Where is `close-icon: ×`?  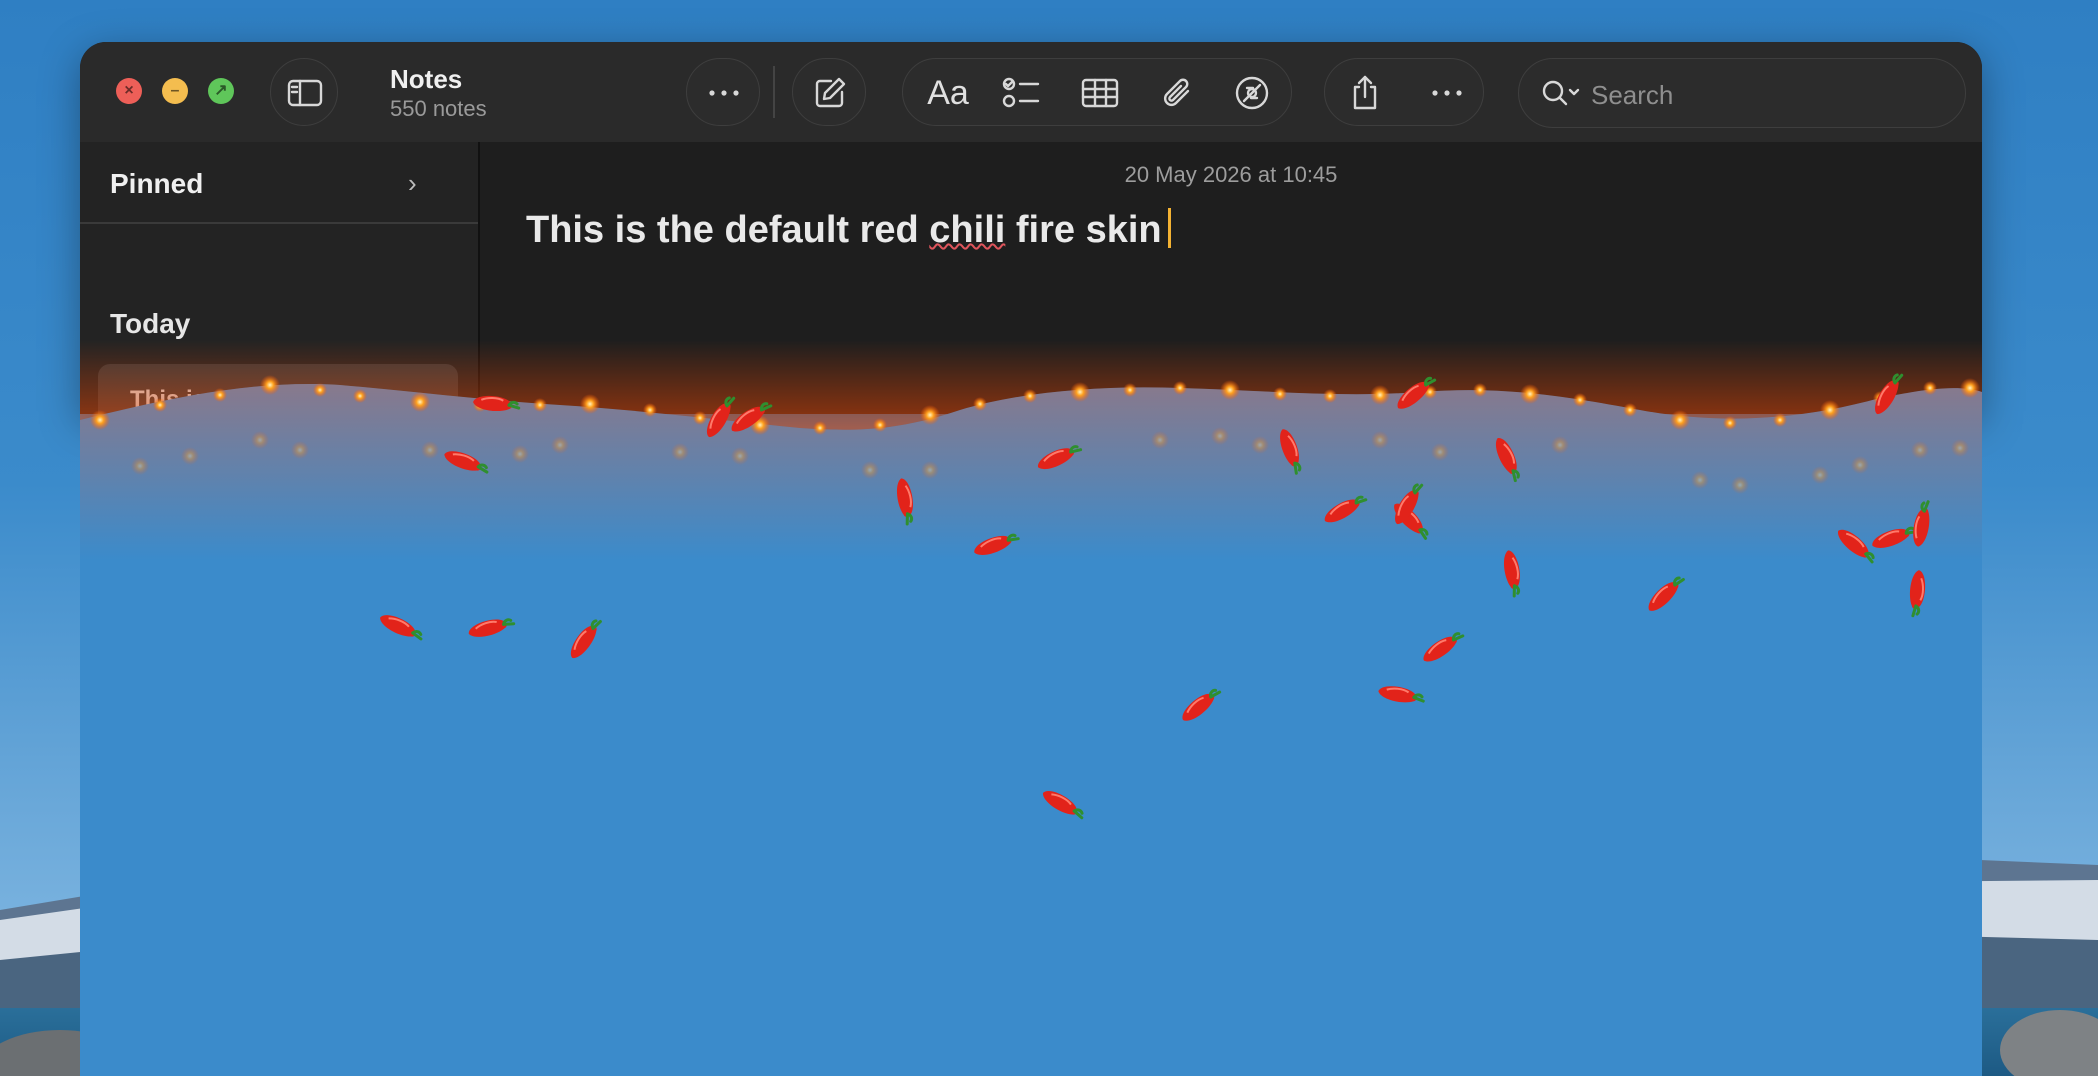
close-icon: × is located at coordinates (129, 90).